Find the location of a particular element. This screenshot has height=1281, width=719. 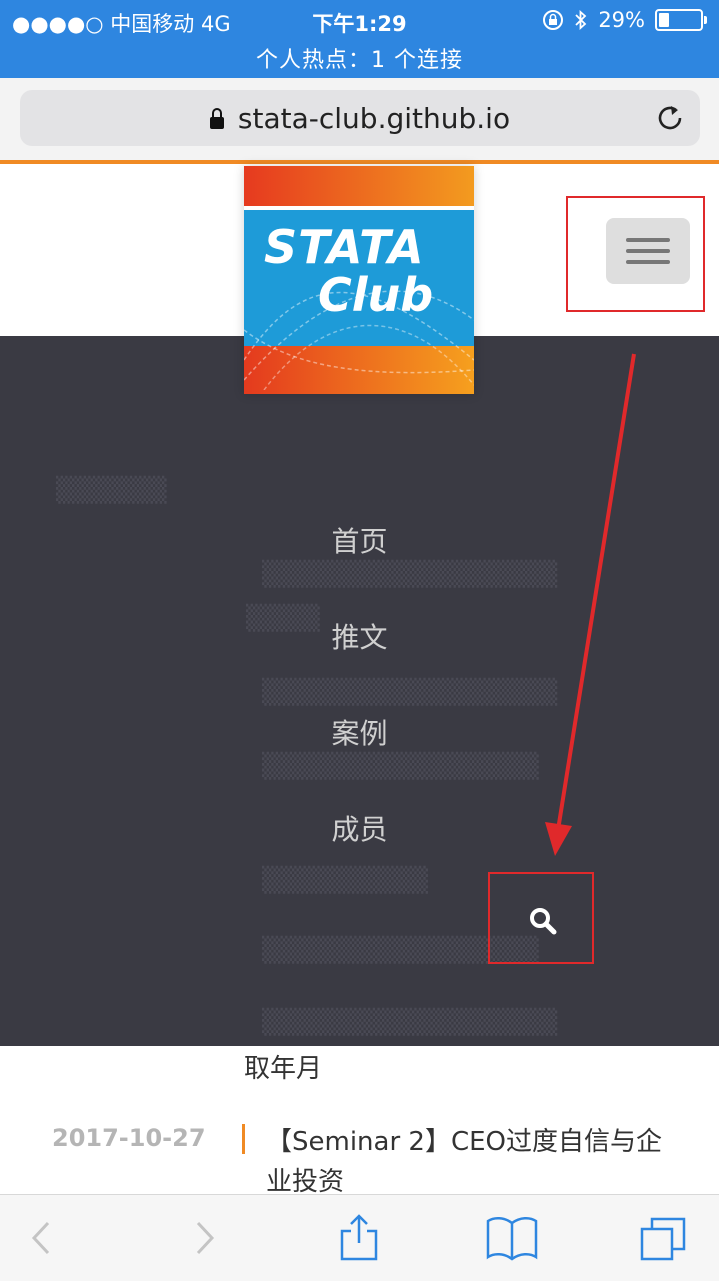

site-logo: STATA Club is located at coordinates (359, 280).